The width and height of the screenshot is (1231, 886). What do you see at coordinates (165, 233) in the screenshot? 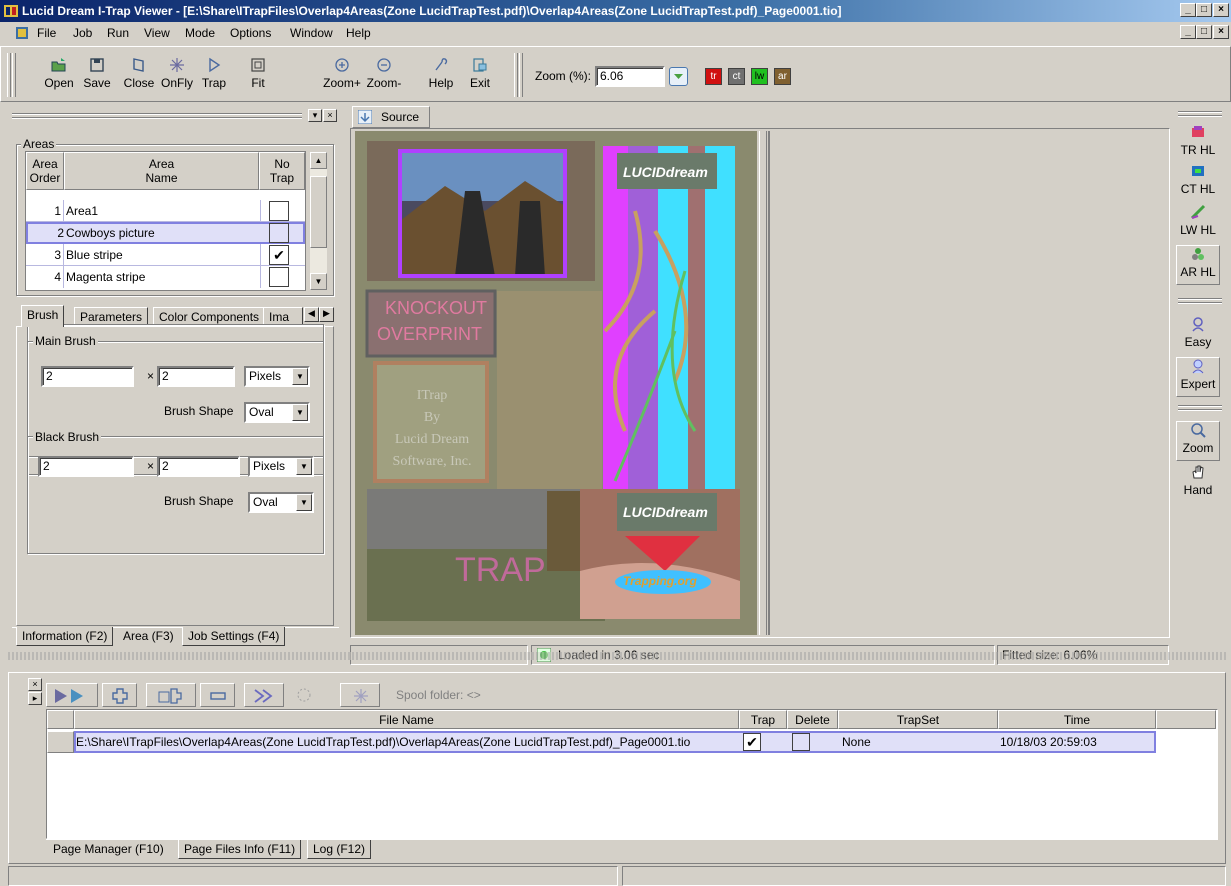
I see `table-row-selected: 2 Cowboys picture` at bounding box center [165, 233].